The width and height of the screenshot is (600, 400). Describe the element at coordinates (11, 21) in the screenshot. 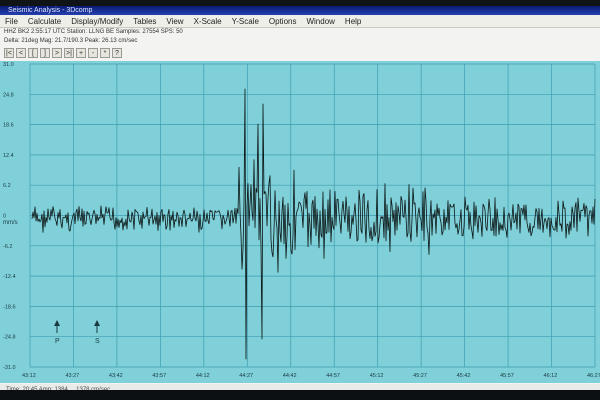

I see `menu-file: File` at that location.